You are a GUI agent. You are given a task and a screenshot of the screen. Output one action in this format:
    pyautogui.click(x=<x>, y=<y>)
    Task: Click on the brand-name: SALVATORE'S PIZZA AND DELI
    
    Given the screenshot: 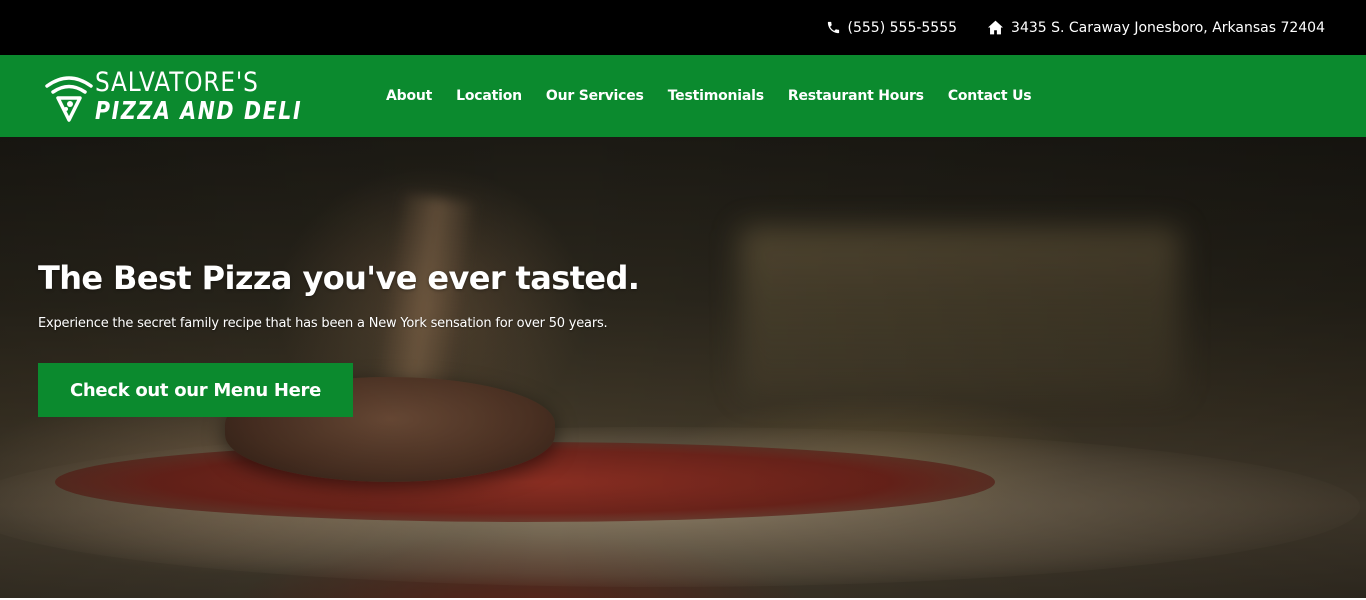 What is the action you would take?
    pyautogui.click(x=221, y=96)
    